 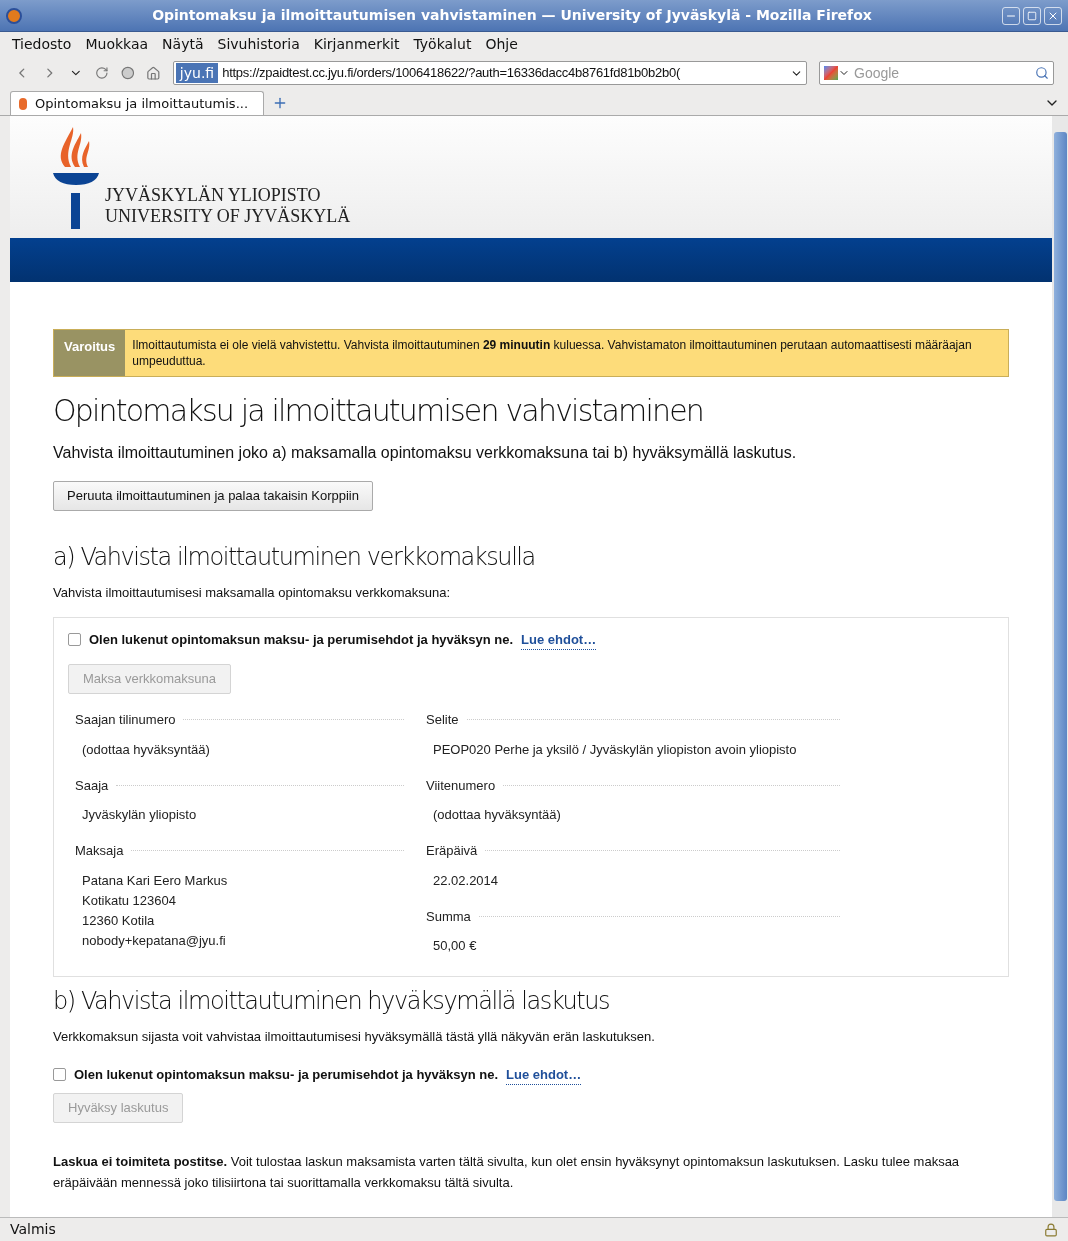 What do you see at coordinates (512, 15) in the screenshot?
I see `window-title: Opintomaksu ja ilmoittautumisen vahvistaminen — University of Jyväskylä - Mozilla Firefox` at bounding box center [512, 15].